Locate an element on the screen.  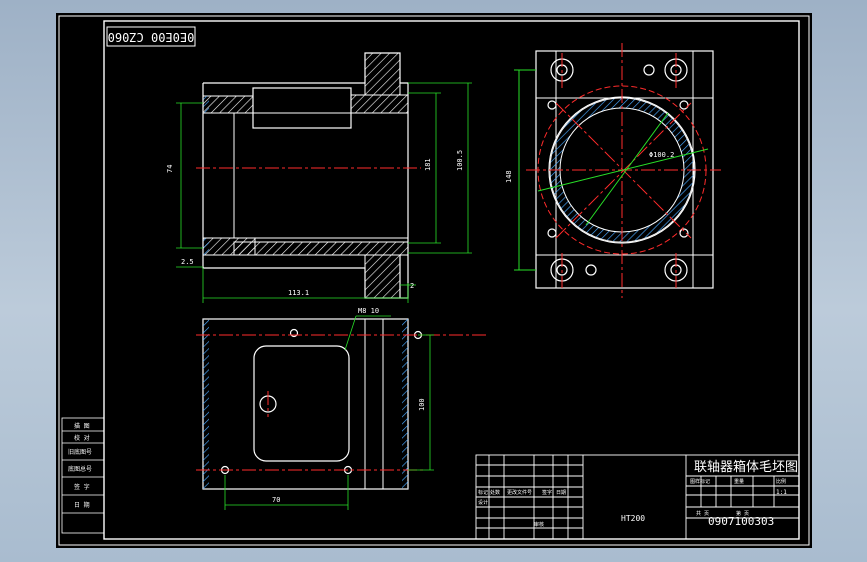
svg-text: 比例 is located at coordinates (781, 481).